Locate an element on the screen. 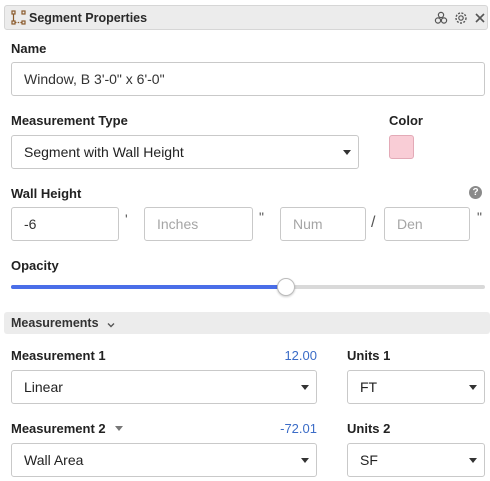 This screenshot has height=481, width=490. units-1-label: Units 1 is located at coordinates (369, 355).